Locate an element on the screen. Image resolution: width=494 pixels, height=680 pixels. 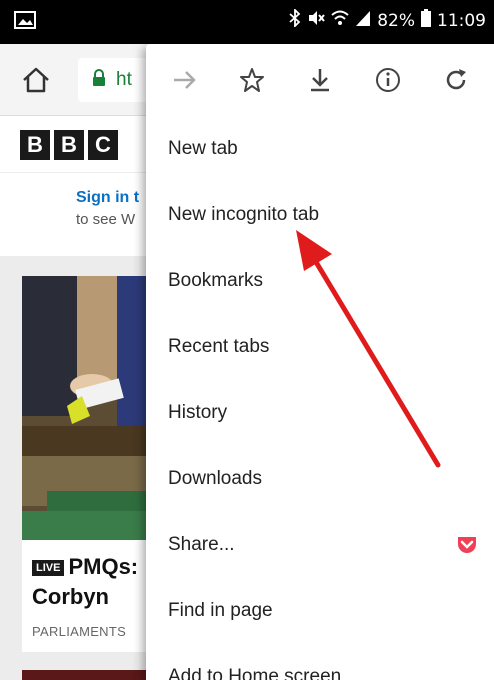
menu-item-label: Bookmarks is located at coordinates (216, 280).